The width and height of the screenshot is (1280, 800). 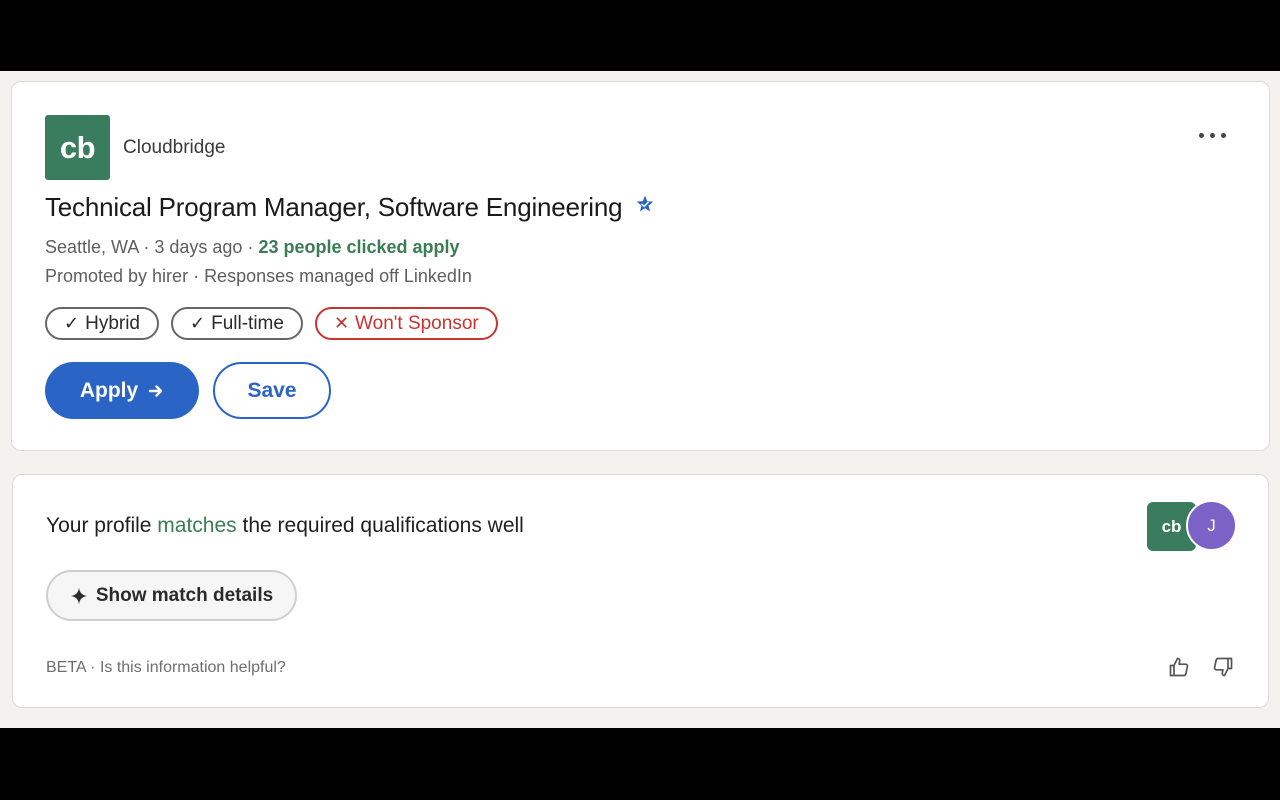 What do you see at coordinates (102, 525) in the screenshot?
I see `match-headline-prefix: Your profile` at bounding box center [102, 525].